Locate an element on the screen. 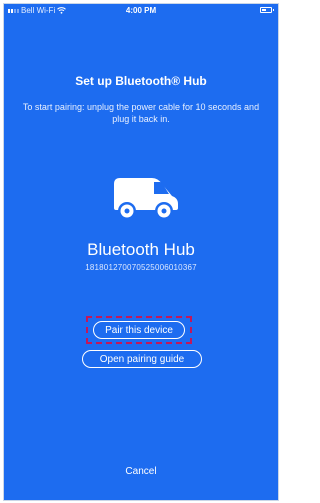  pair-button-highlight: Pair this device is located at coordinates (139, 330).